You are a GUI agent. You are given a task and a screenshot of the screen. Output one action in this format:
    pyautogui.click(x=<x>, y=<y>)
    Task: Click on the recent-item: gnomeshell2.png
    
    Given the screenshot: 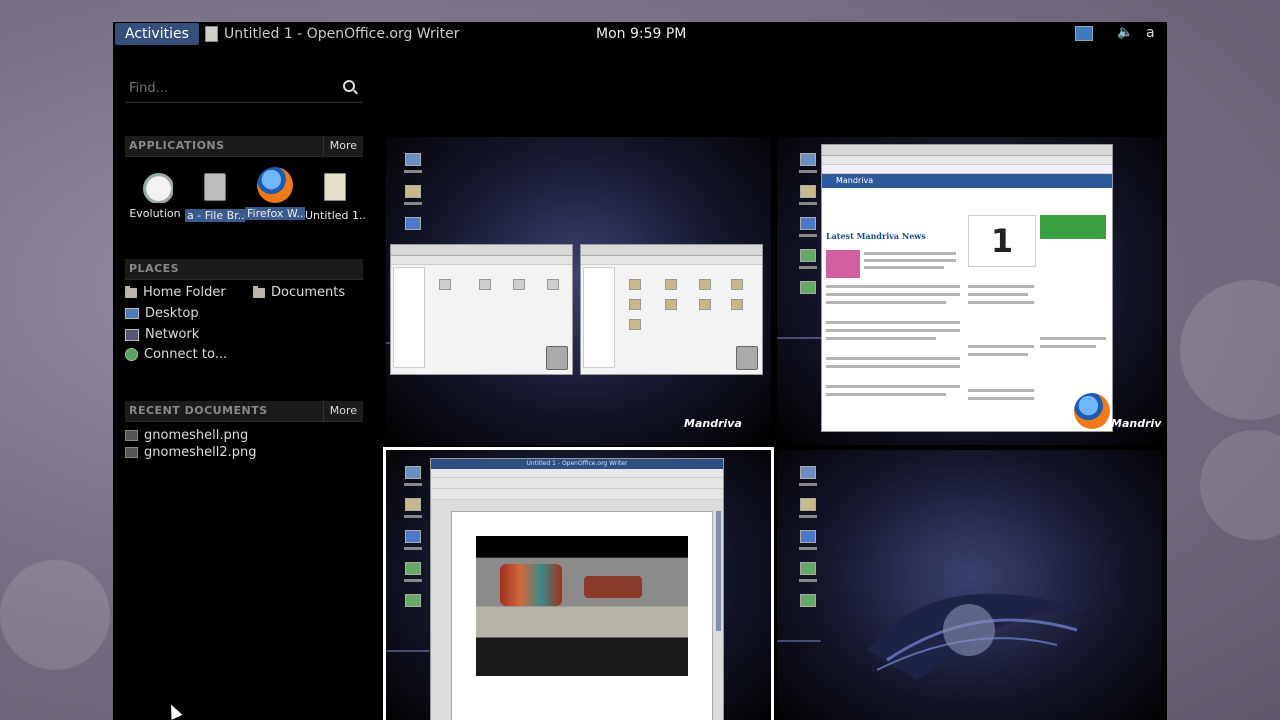 What is the action you would take?
    pyautogui.click(x=191, y=452)
    